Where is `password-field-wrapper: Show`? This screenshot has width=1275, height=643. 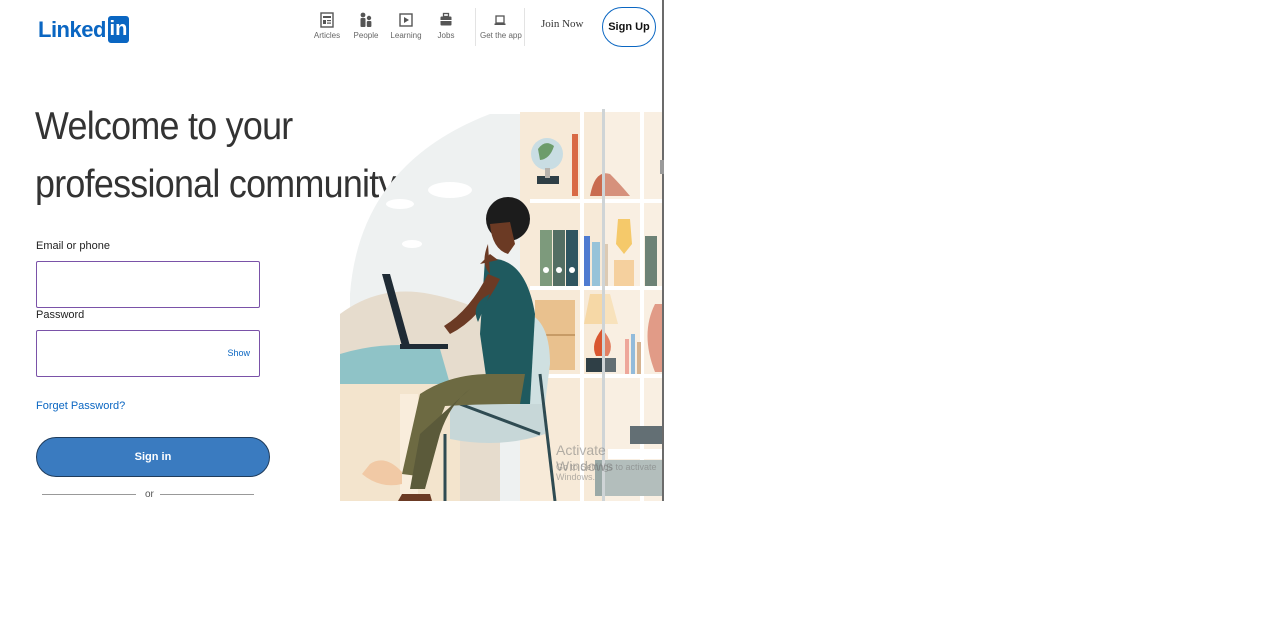
password-field-wrapper: Show is located at coordinates (148, 353).